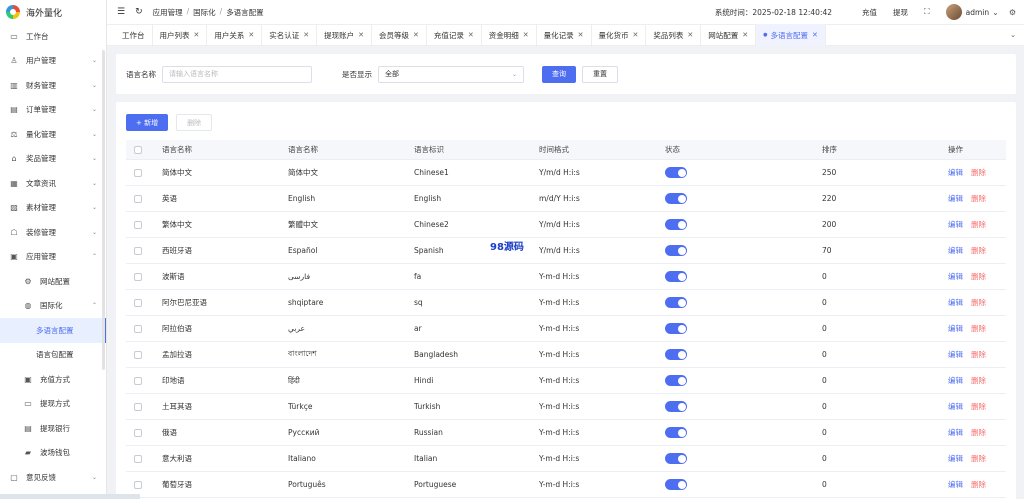 Image resolution: width=1024 pixels, height=499 pixels. Describe the element at coordinates (53, 110) in the screenshot. I see `sidebar-item: ▤ 订单管理 ⌄` at that location.